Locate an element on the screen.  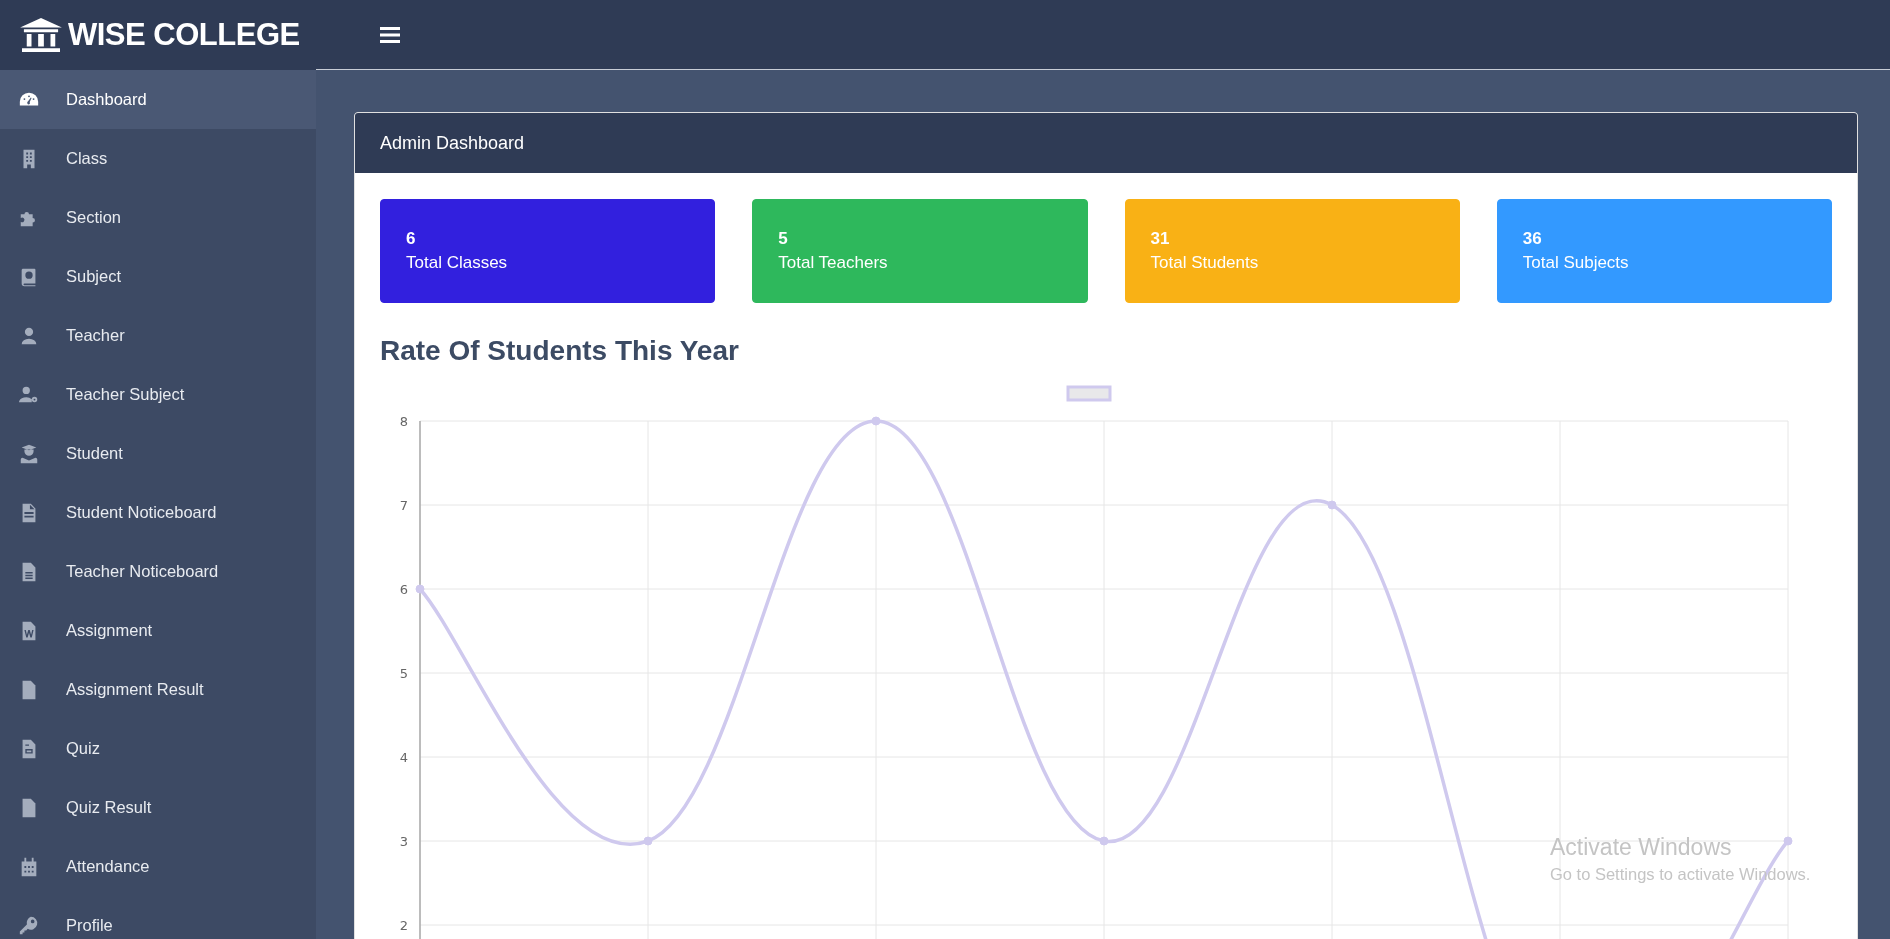
y-tick-label: 7 is located at coordinates (403, 505).